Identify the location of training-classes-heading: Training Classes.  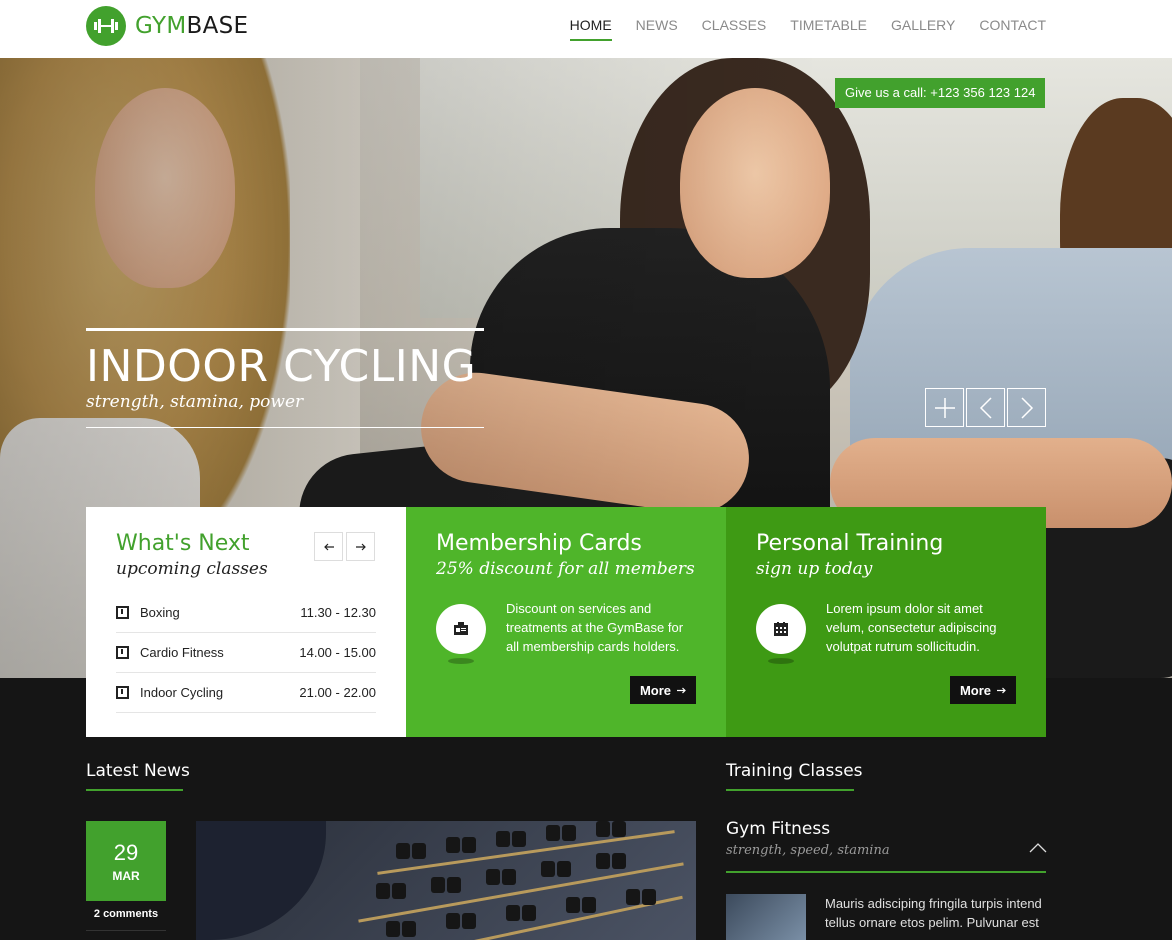
(794, 771).